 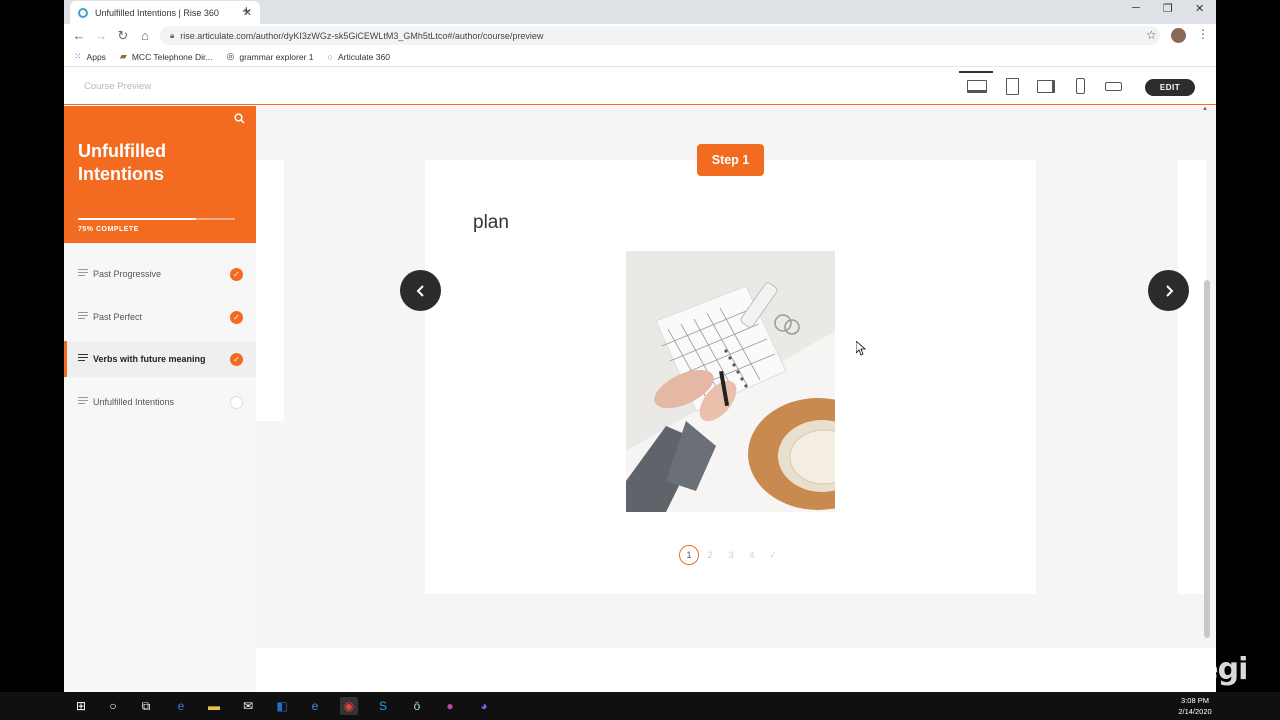 What do you see at coordinates (1195, 711) in the screenshot?
I see `clock-date: 2/14/2020` at bounding box center [1195, 711].